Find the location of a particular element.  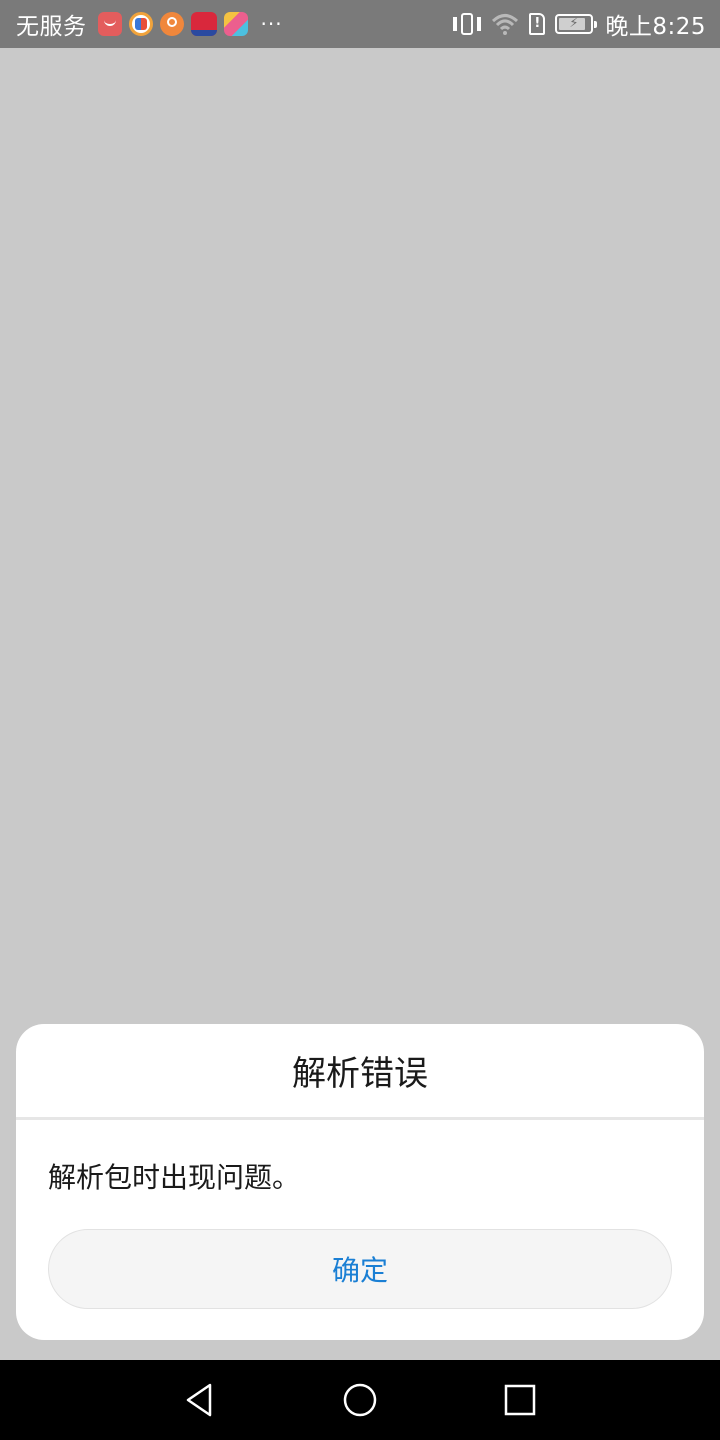

home-icon is located at coordinates (360, 1400).